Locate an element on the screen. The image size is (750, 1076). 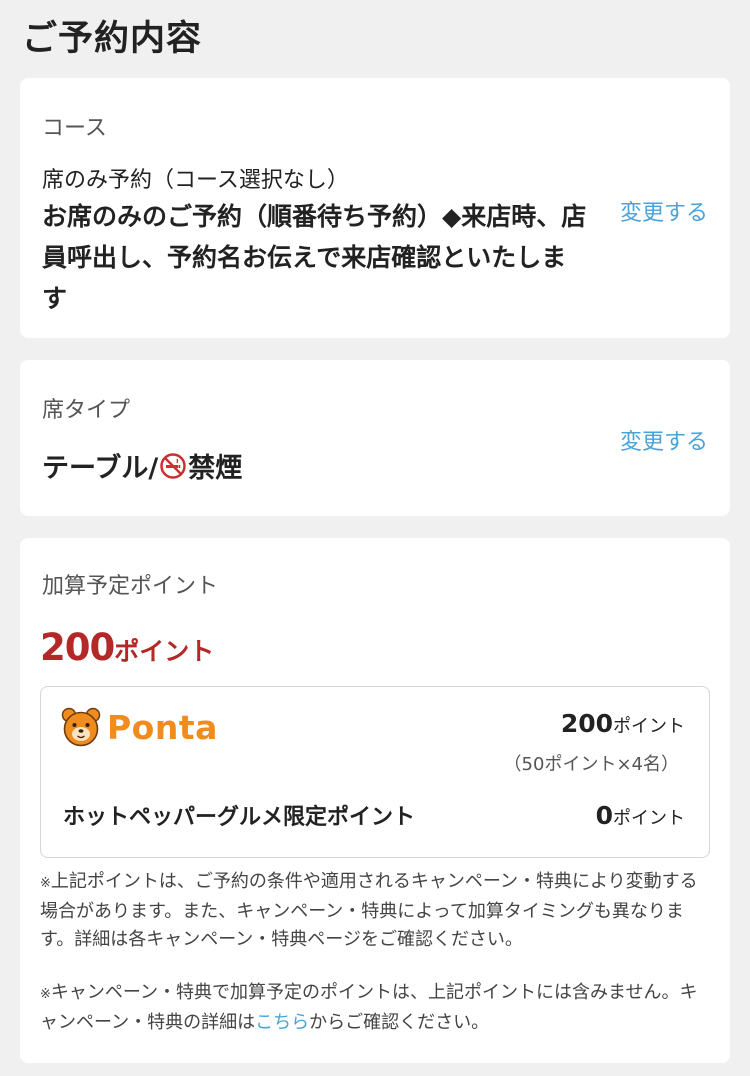
hotpepper-points-label: ホットペッパーグルメ限定ポイント is located at coordinates (239, 817).